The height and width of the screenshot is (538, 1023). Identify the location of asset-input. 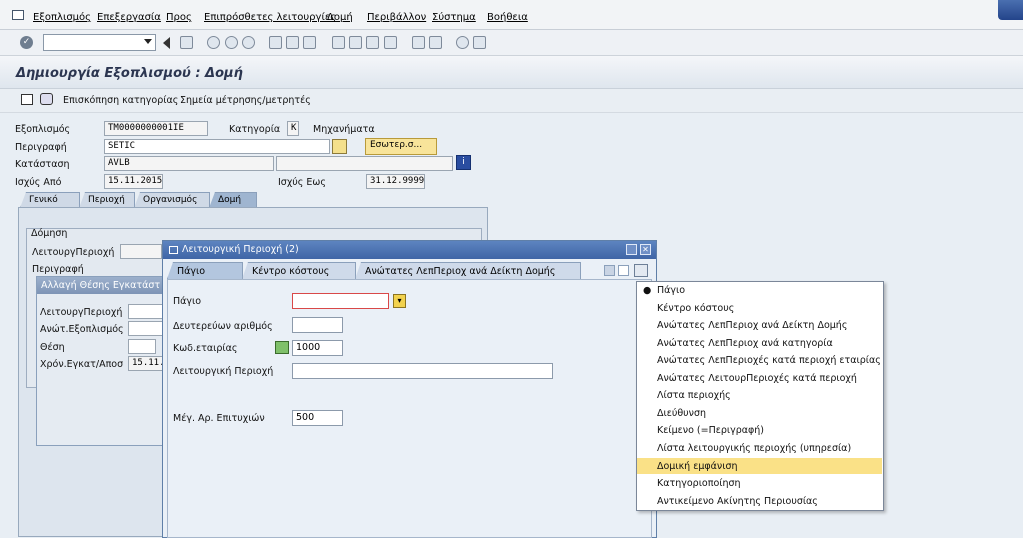
(340, 301).